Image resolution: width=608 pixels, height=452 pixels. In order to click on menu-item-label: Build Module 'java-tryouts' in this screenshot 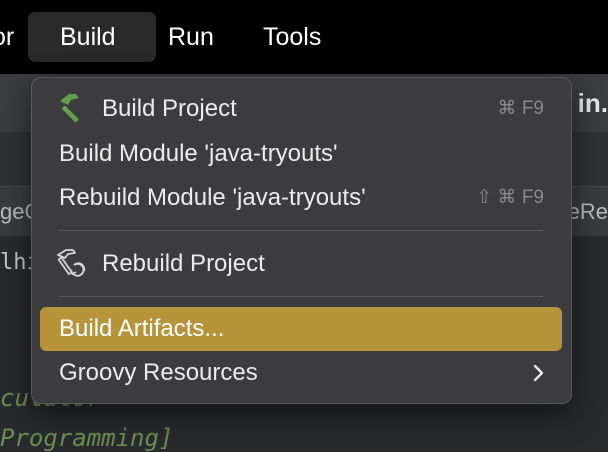, I will do `click(198, 153)`.